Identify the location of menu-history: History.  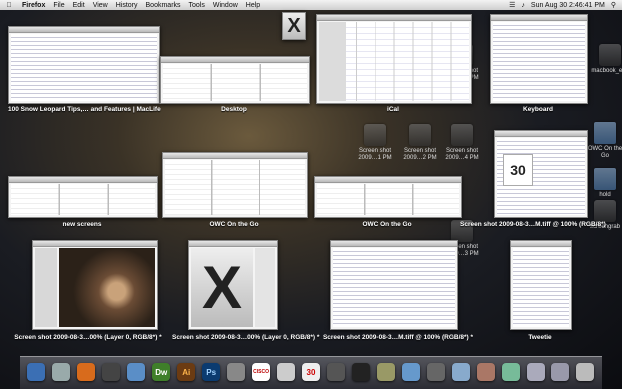
(127, 5).